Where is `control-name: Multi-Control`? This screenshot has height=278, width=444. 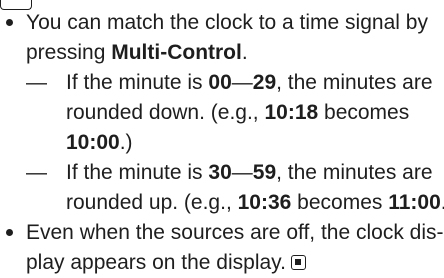 control-name: Multi-Control is located at coordinates (176, 52).